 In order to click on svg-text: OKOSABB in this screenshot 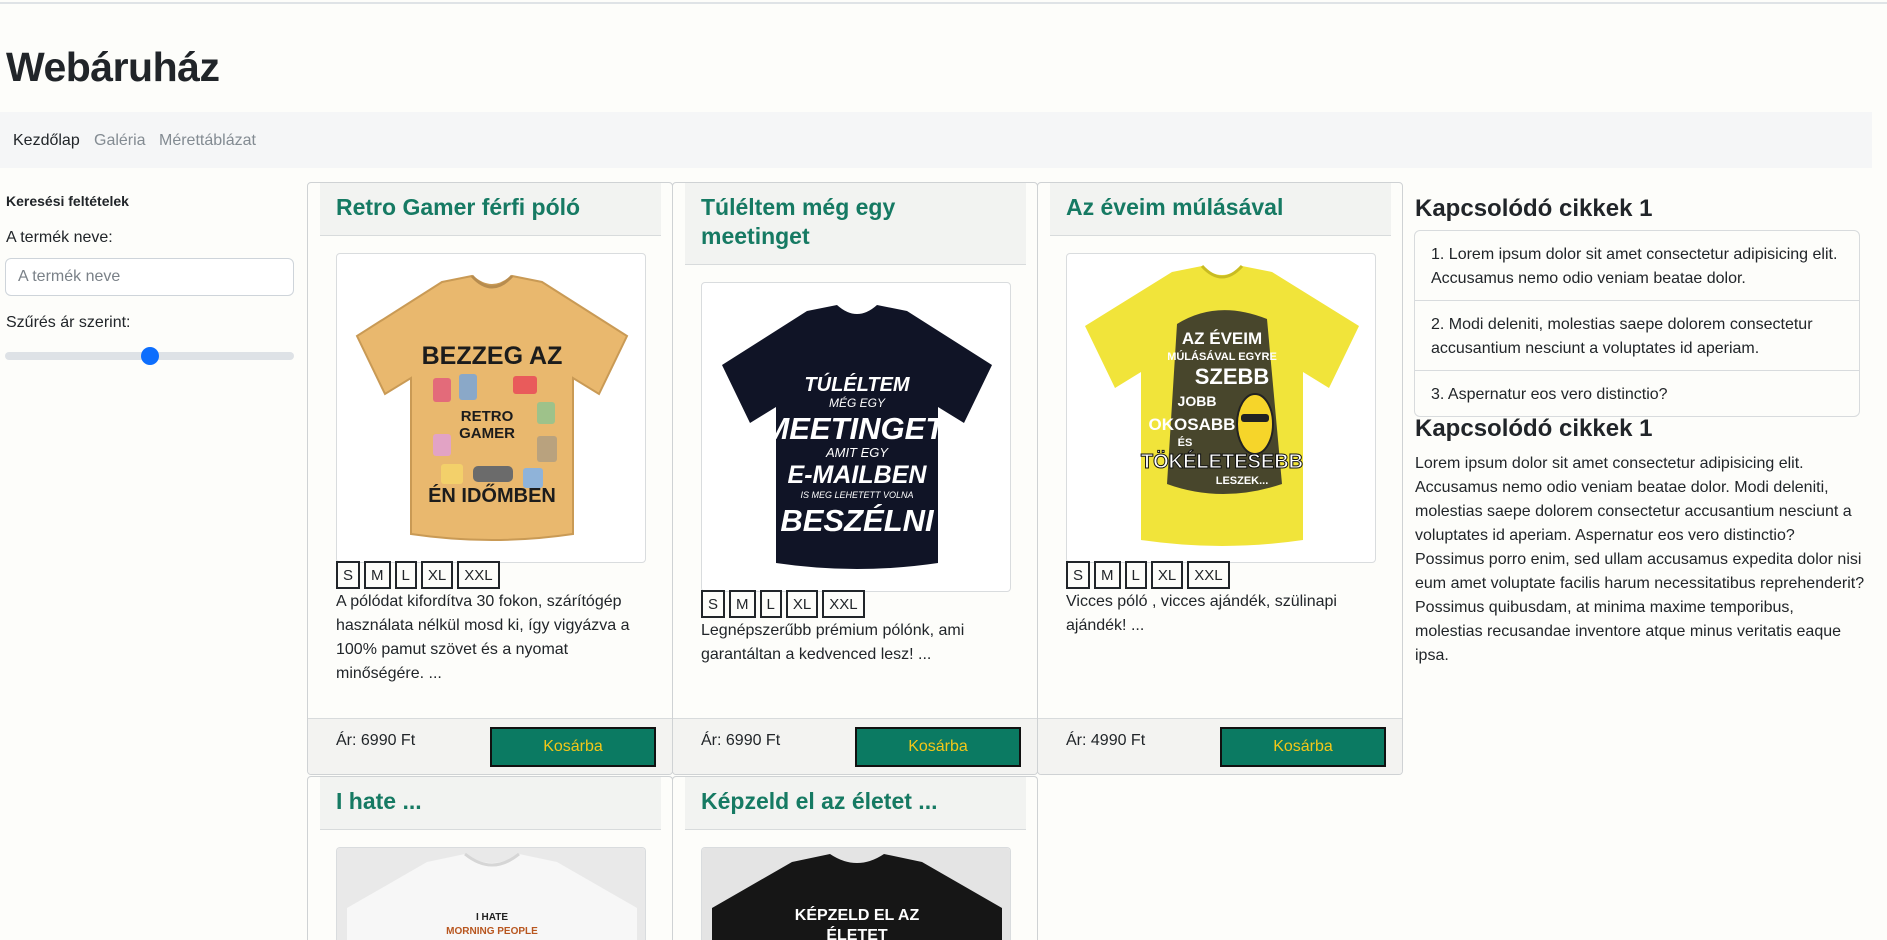, I will do `click(1192, 424)`.